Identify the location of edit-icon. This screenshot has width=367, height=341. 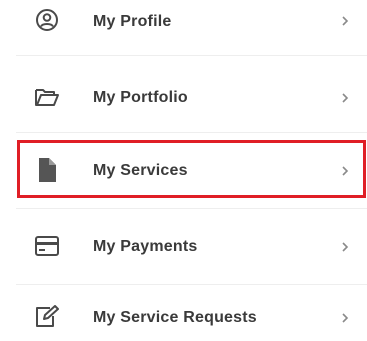
(47, 317).